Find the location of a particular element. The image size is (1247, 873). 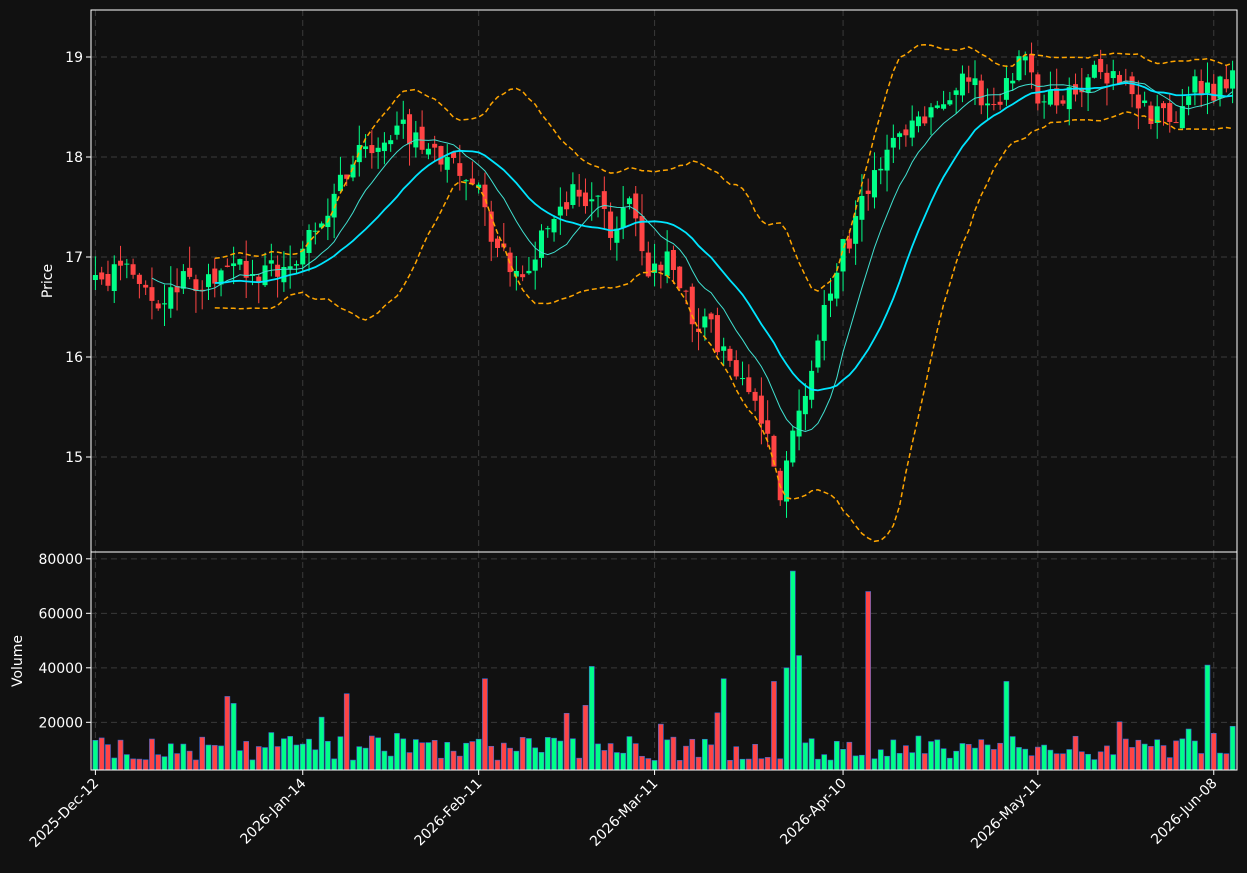

date-tick-label: 2026-Jun-08 is located at coordinates (1184, 812).